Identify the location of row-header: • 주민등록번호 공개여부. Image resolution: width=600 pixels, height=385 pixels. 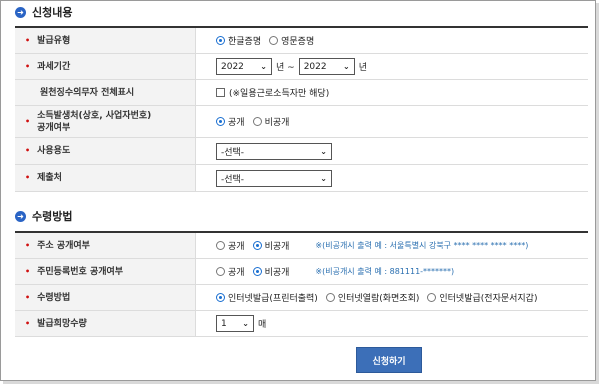
(105, 271).